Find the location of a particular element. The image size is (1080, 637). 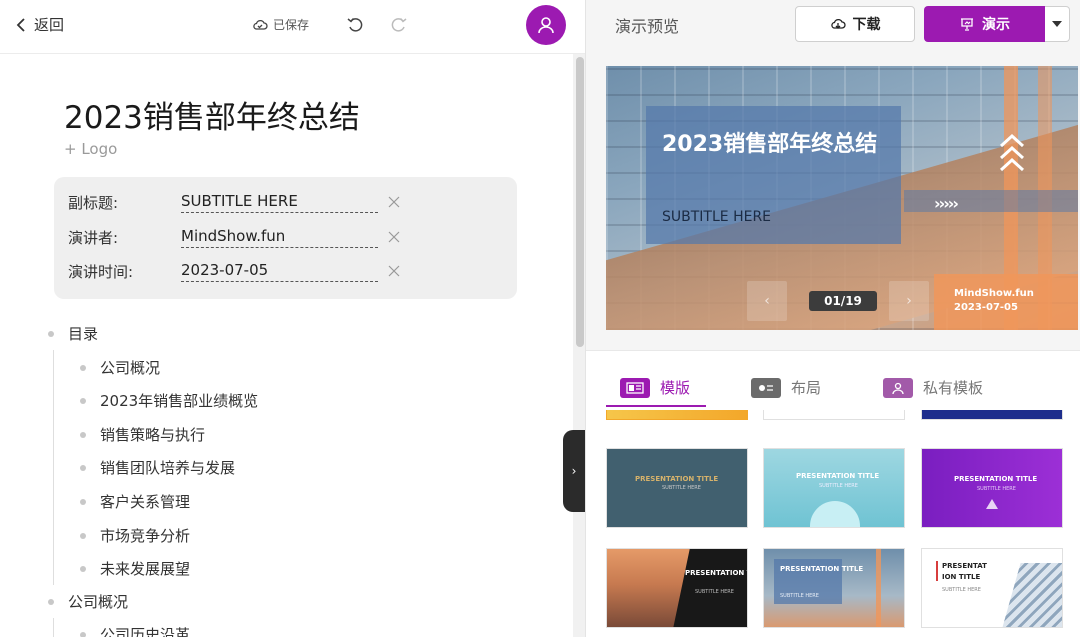

date-field: 2023-07-05 is located at coordinates (279, 271).